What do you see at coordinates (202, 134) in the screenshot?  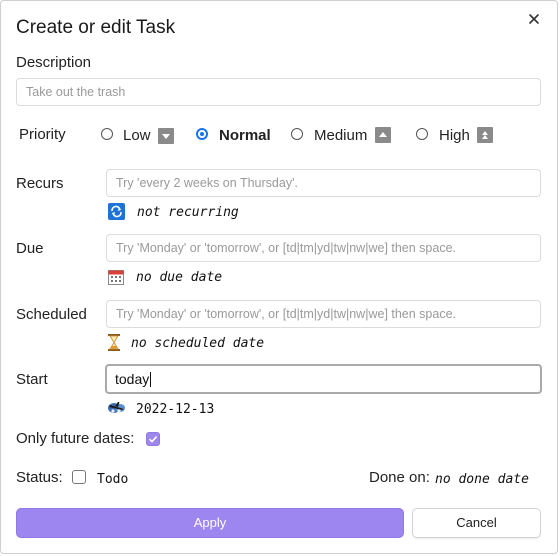 I see `priority-normal-radio` at bounding box center [202, 134].